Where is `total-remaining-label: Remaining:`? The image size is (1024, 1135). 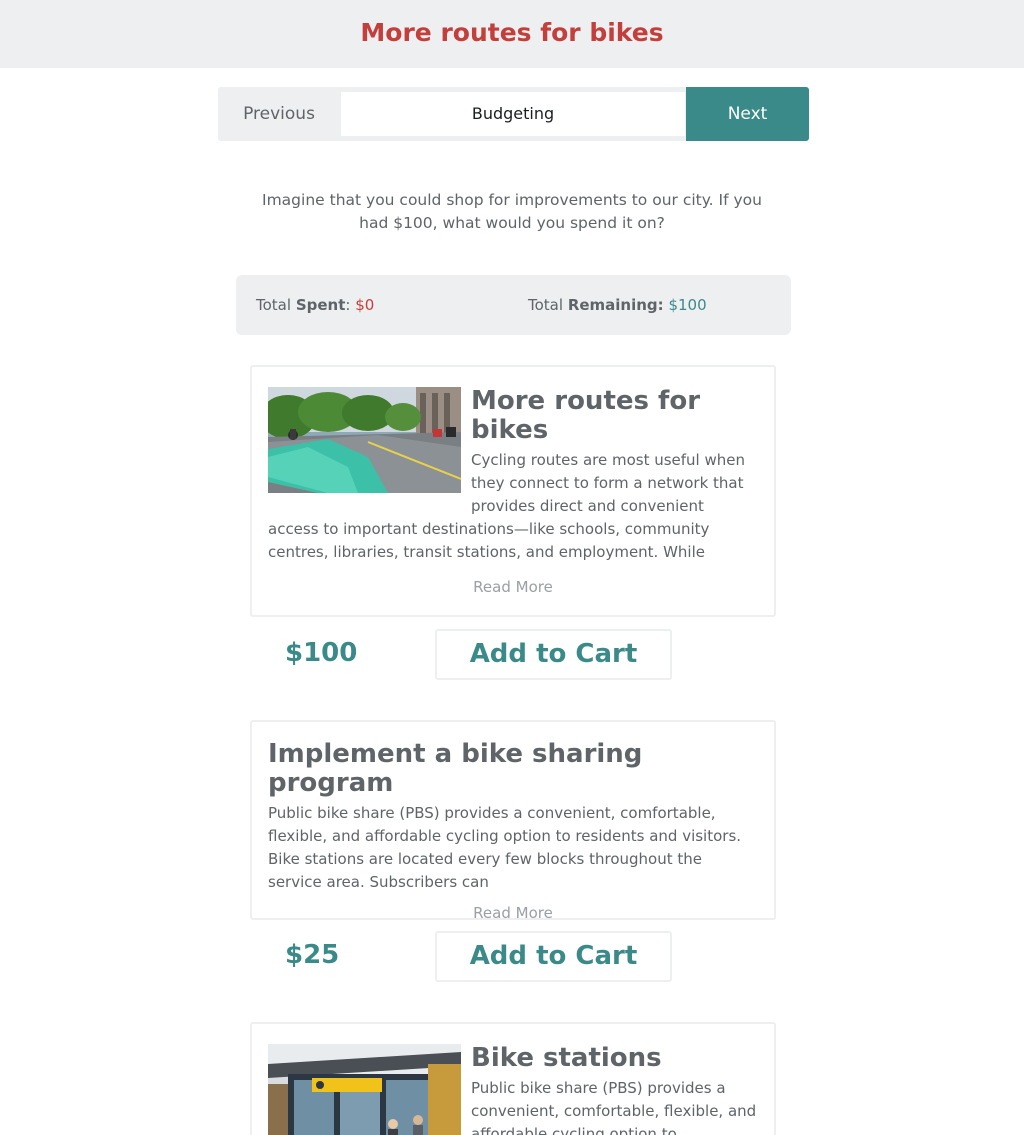 total-remaining-label: Remaining: is located at coordinates (615, 305).